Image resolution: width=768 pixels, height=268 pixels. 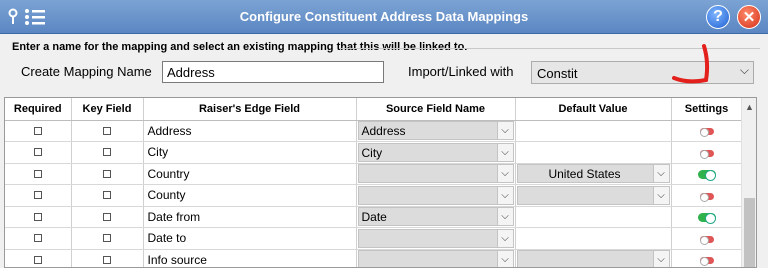 I want to click on source-field-cell: Date ⌵, so click(x=436, y=217).